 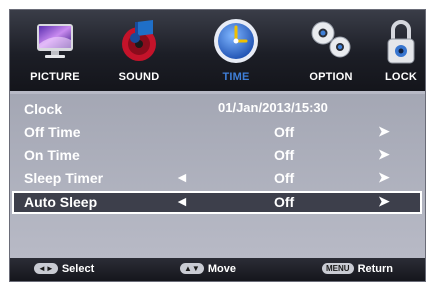 I want to click on clock-label: Clock, so click(x=43, y=109).